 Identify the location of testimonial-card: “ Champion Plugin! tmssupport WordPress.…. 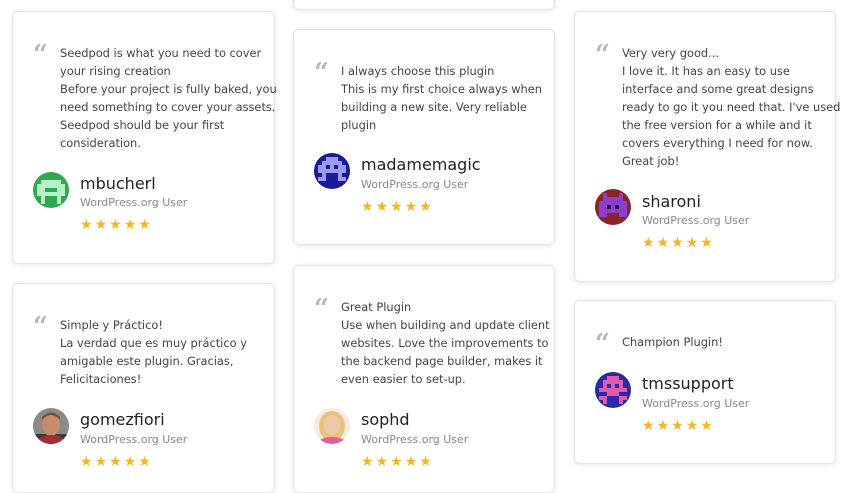
(705, 382).